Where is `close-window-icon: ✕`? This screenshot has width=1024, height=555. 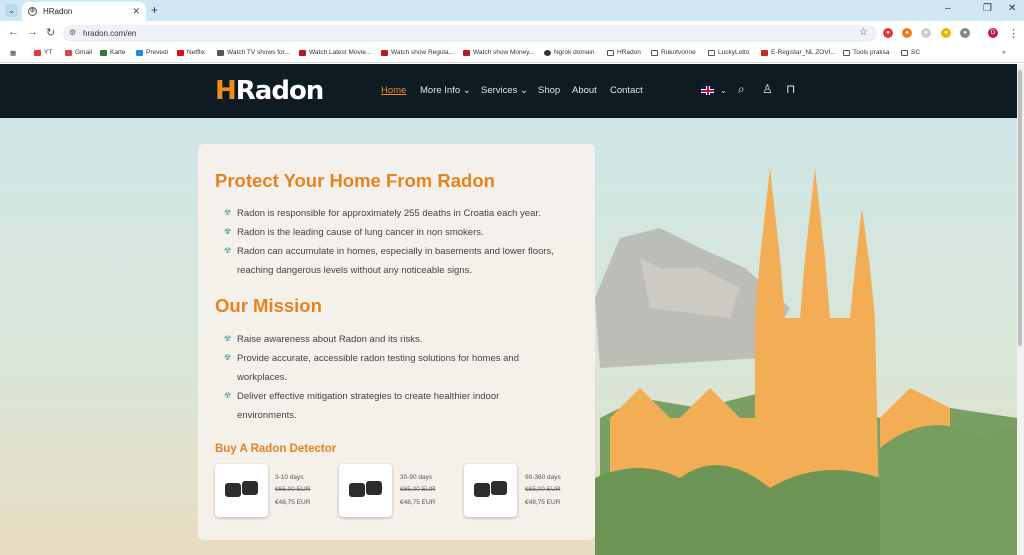 close-window-icon: ✕ is located at coordinates (1012, 8).